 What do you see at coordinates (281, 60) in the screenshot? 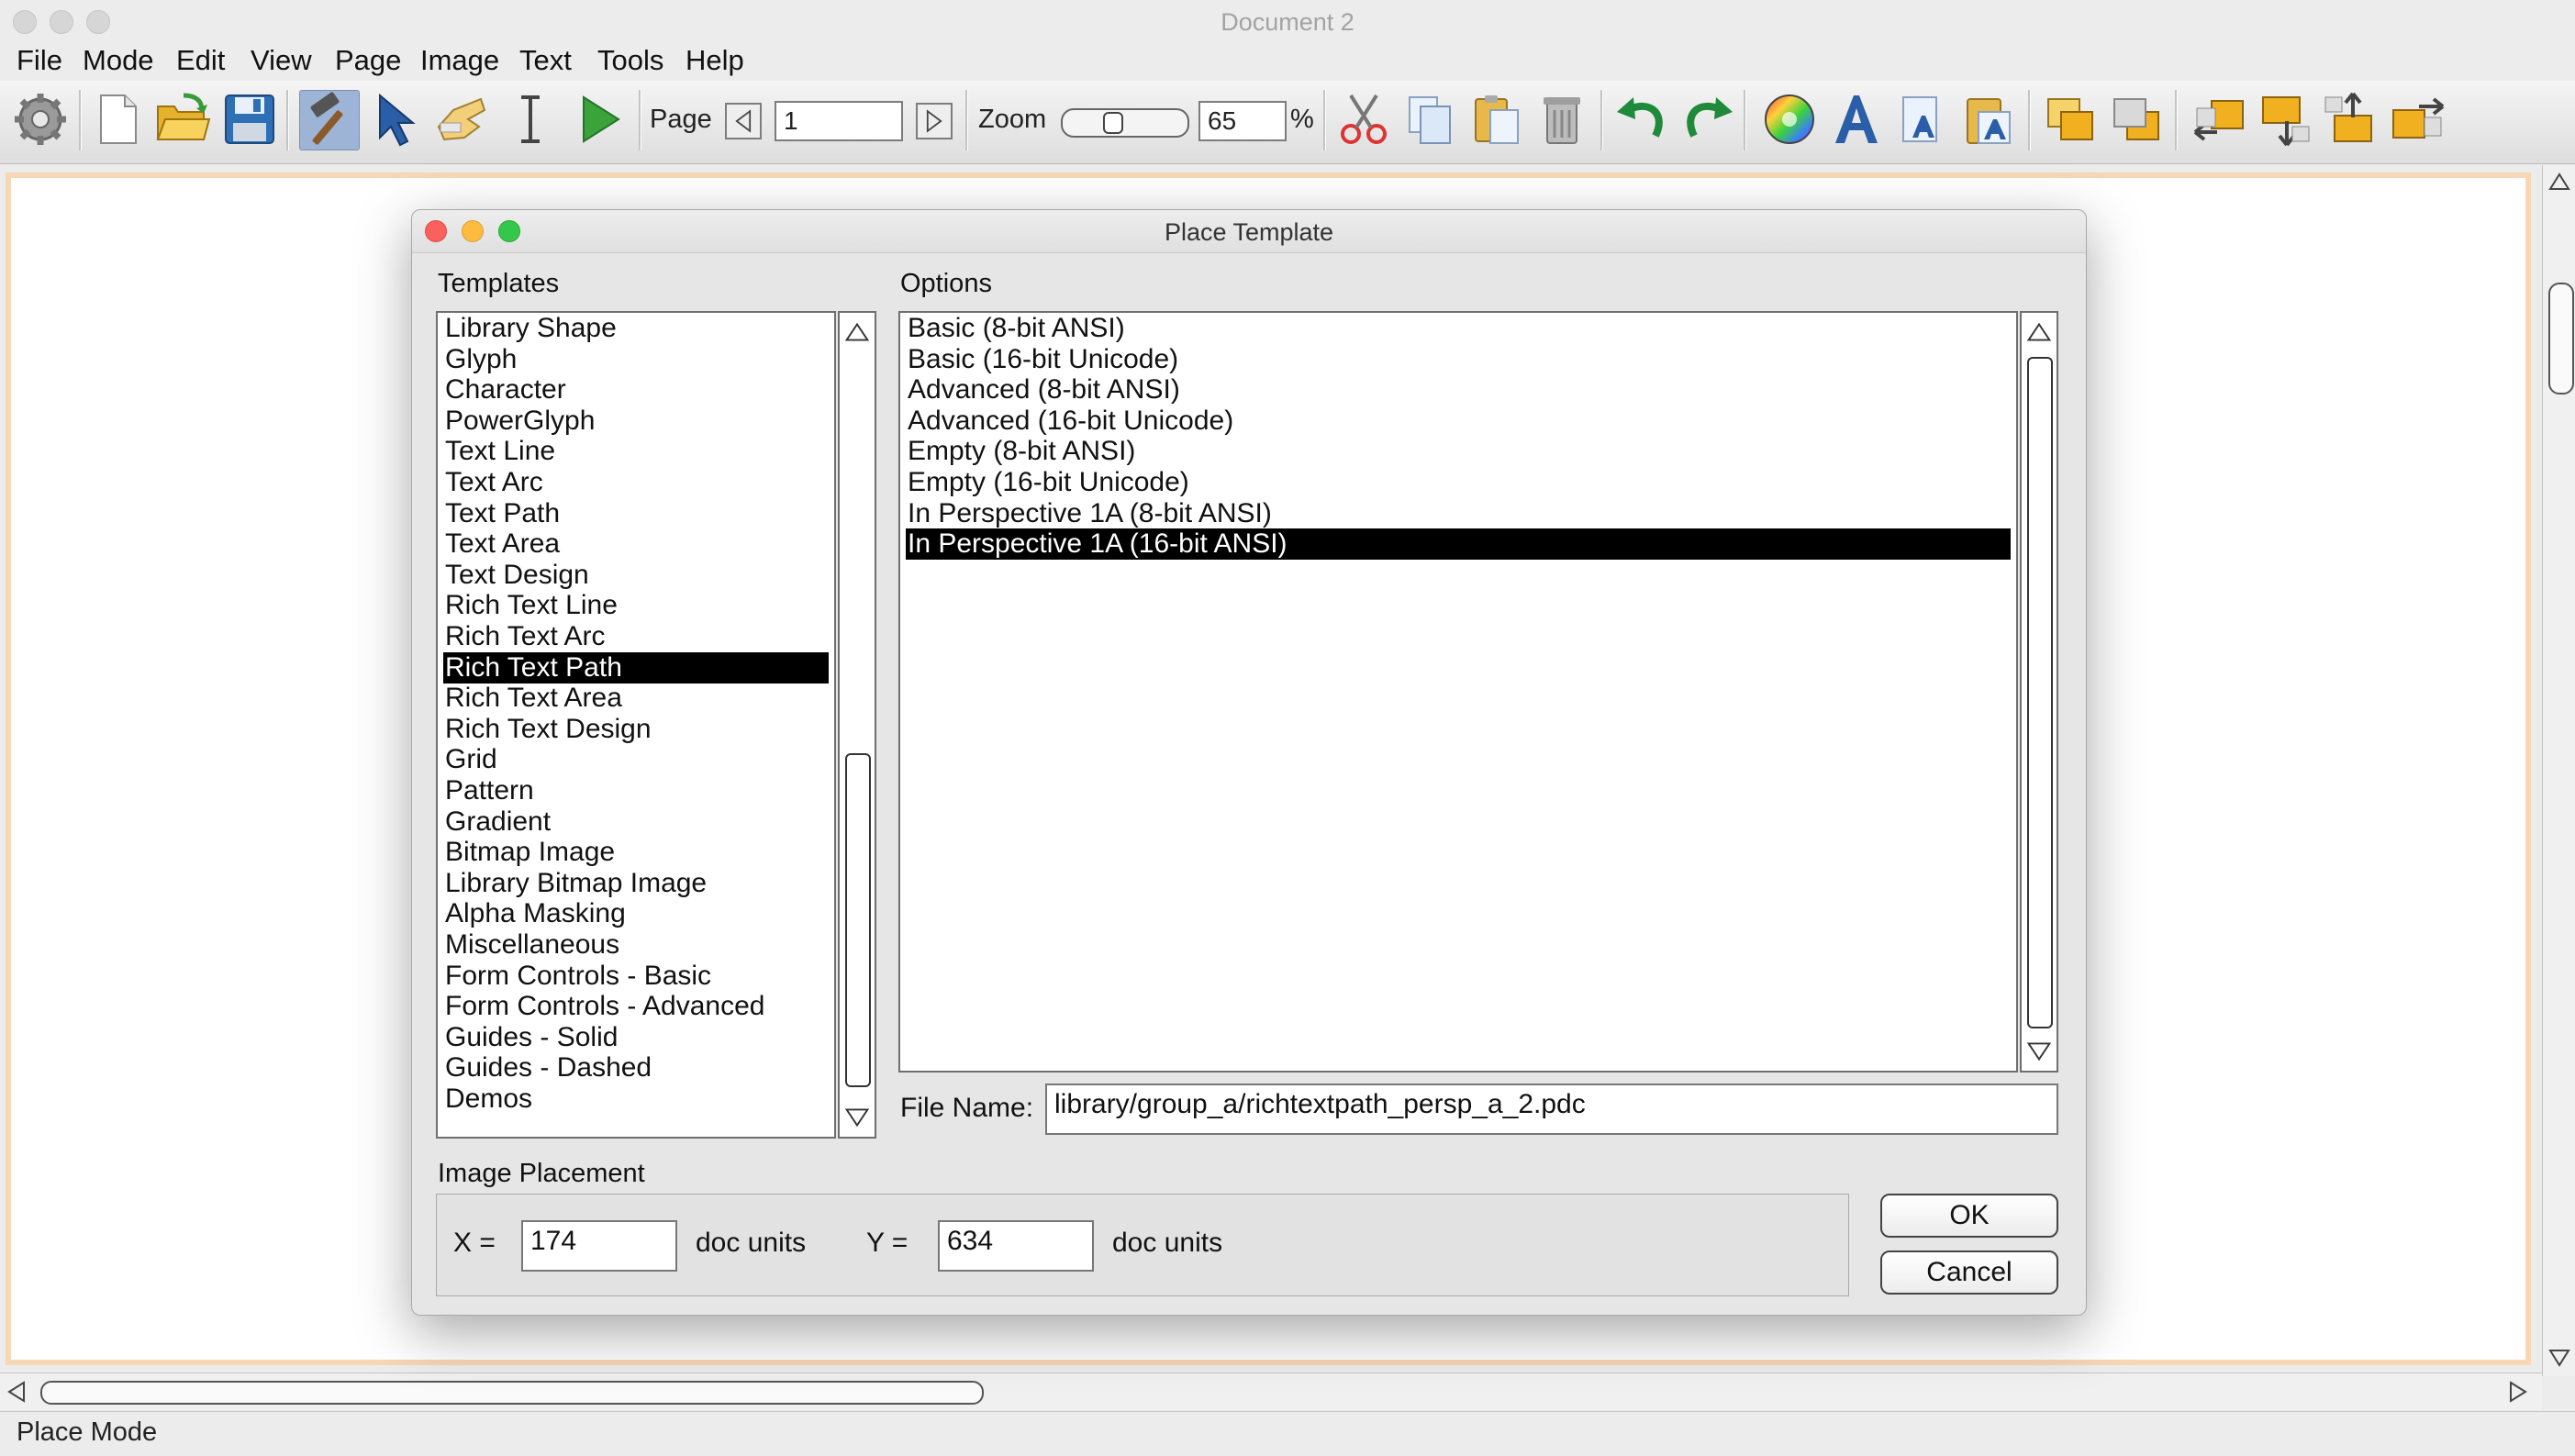
I see `menu-view: View` at bounding box center [281, 60].